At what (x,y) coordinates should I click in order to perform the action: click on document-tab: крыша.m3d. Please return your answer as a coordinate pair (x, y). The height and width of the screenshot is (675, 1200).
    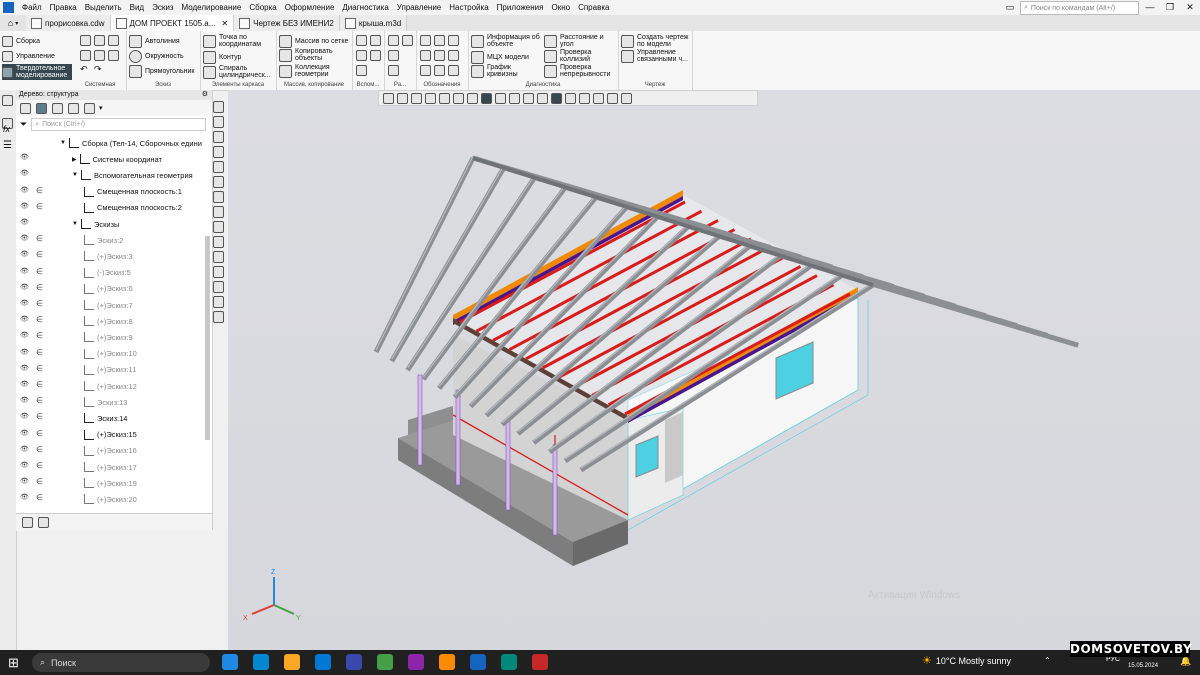
    Looking at the image, I should click on (373, 23).